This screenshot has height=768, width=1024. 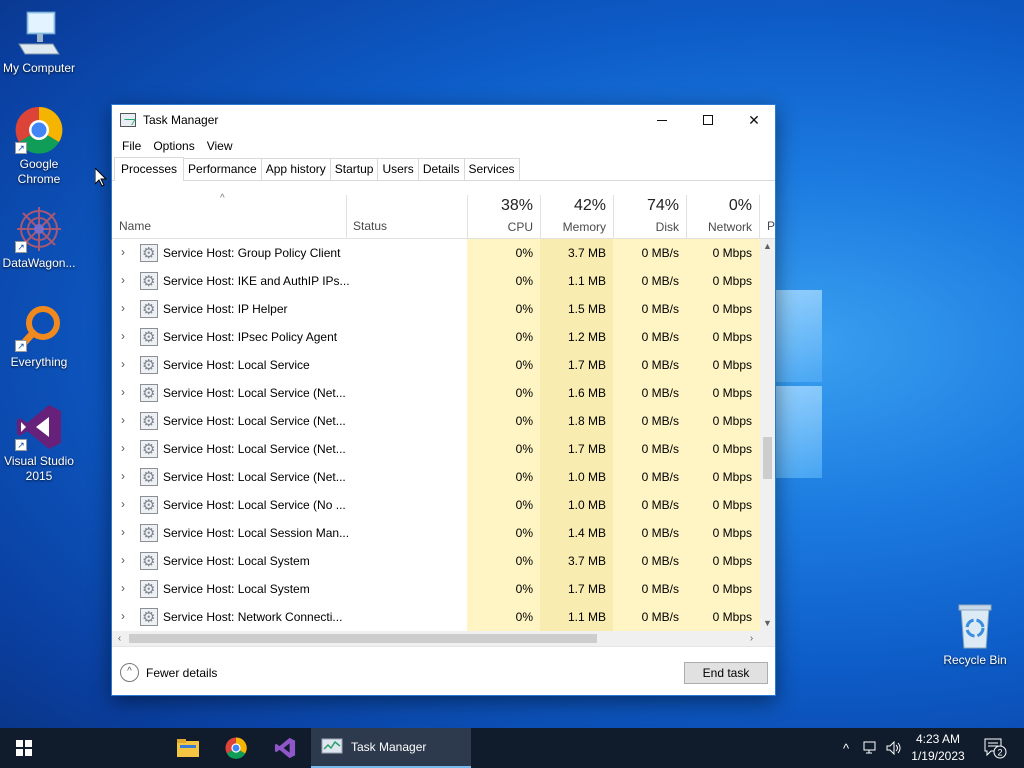 What do you see at coordinates (173, 146) in the screenshot?
I see `menu-options: Options` at bounding box center [173, 146].